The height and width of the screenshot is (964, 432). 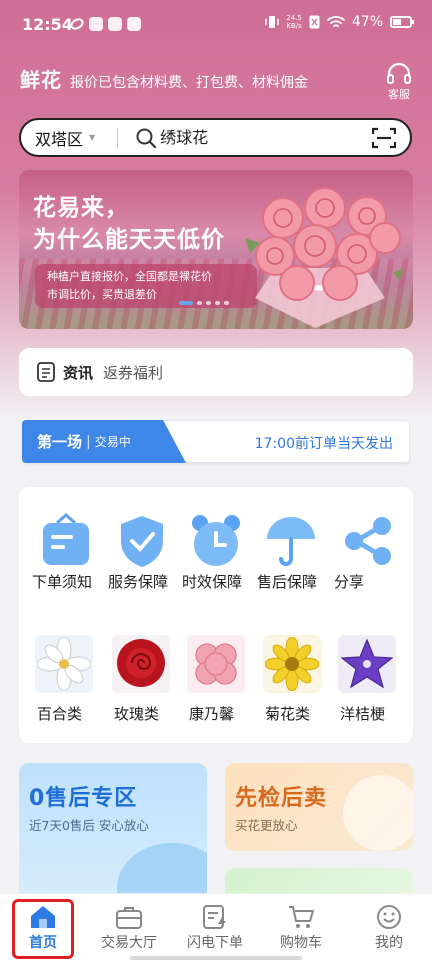 What do you see at coordinates (216, 372) in the screenshot?
I see `news-card: 资讯 返券福利` at bounding box center [216, 372].